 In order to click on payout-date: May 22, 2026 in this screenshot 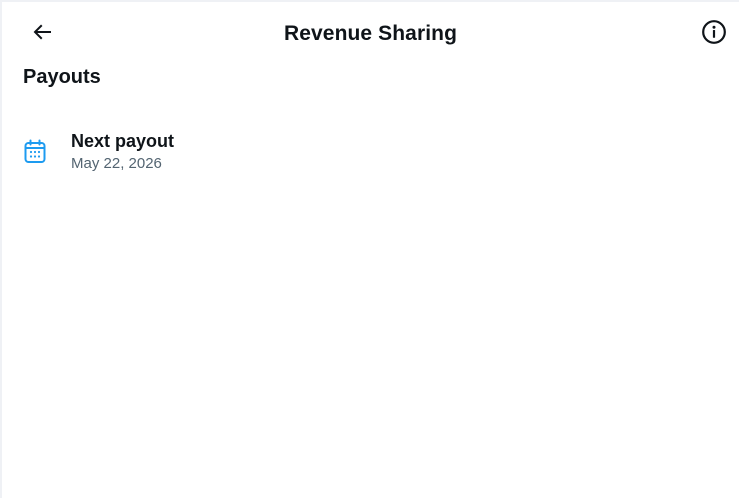, I will do `click(116, 163)`.